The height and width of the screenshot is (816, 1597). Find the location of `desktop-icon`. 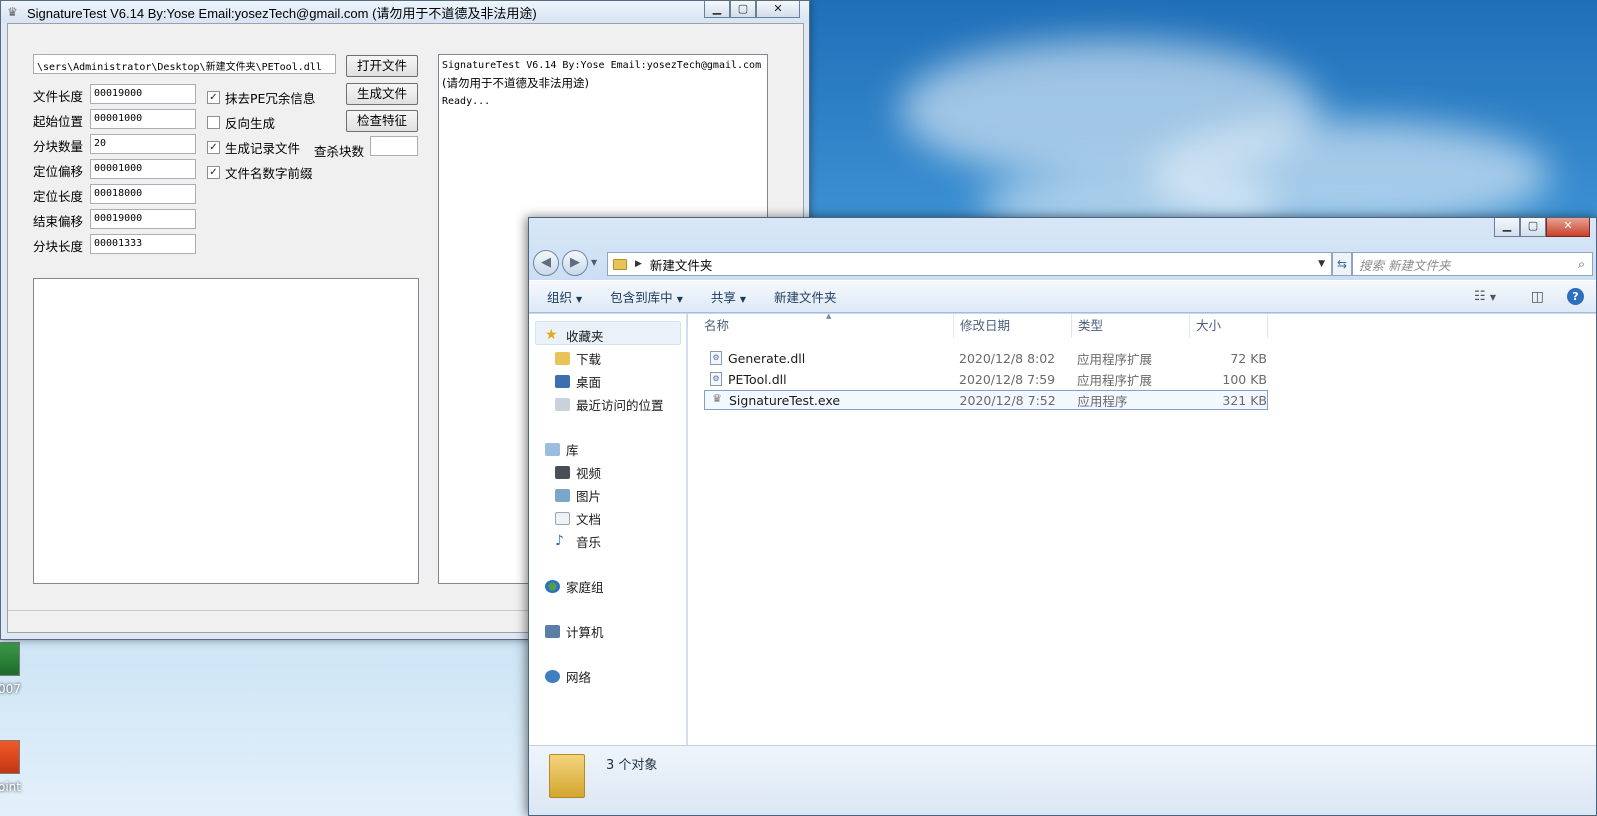

desktop-icon is located at coordinates (562, 381).